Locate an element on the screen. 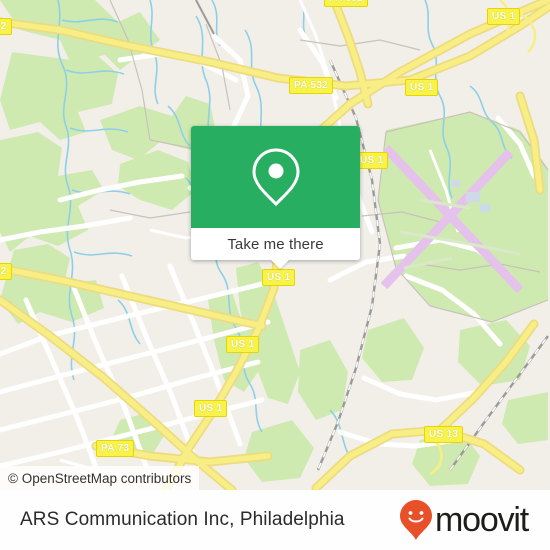  road-shield-us13: US 13 is located at coordinates (444, 434).